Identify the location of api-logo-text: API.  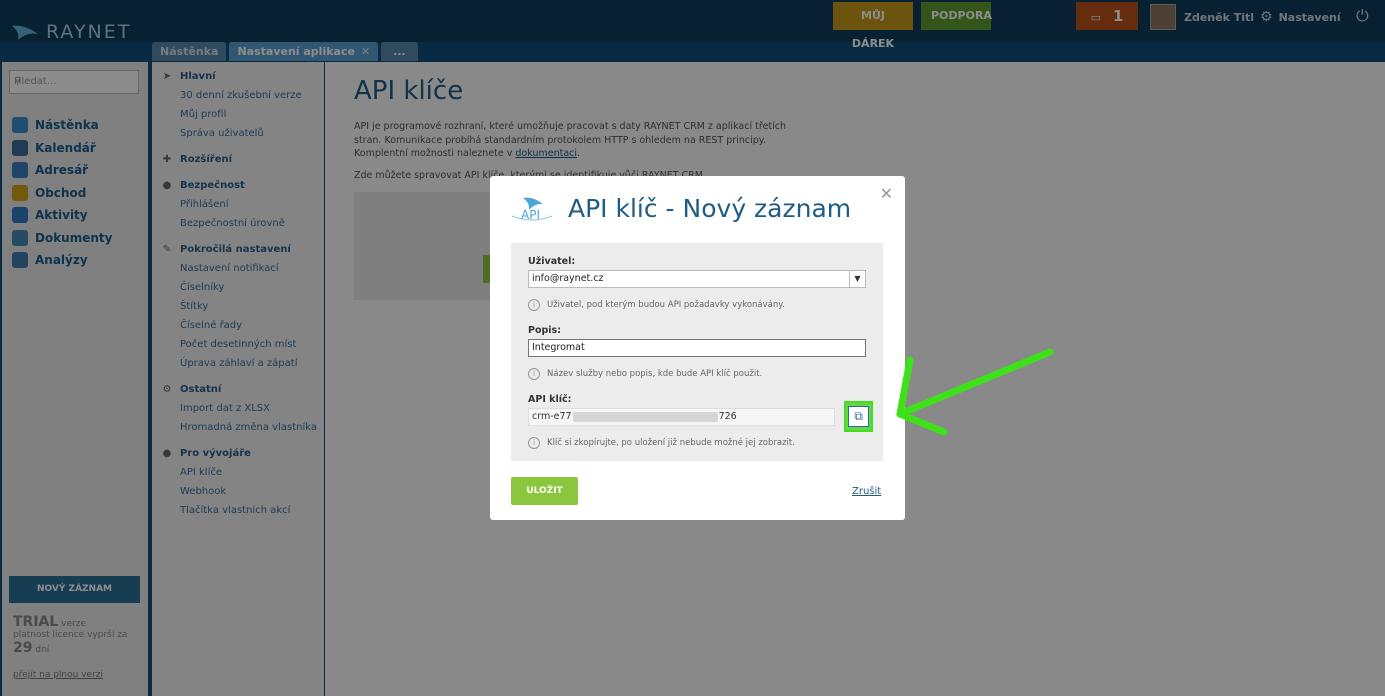
(530, 215).